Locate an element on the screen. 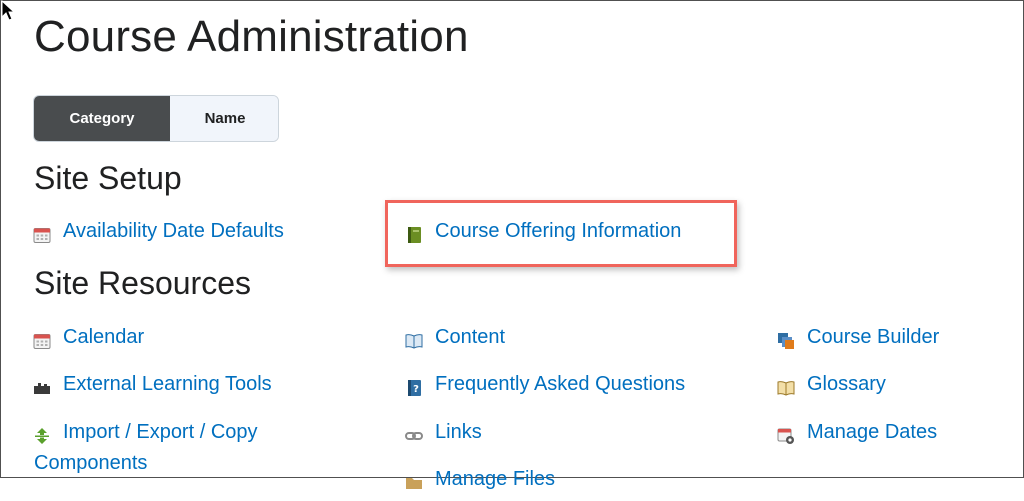 The image size is (1024, 501). glossary-link: Glossary is located at coordinates (831, 384).